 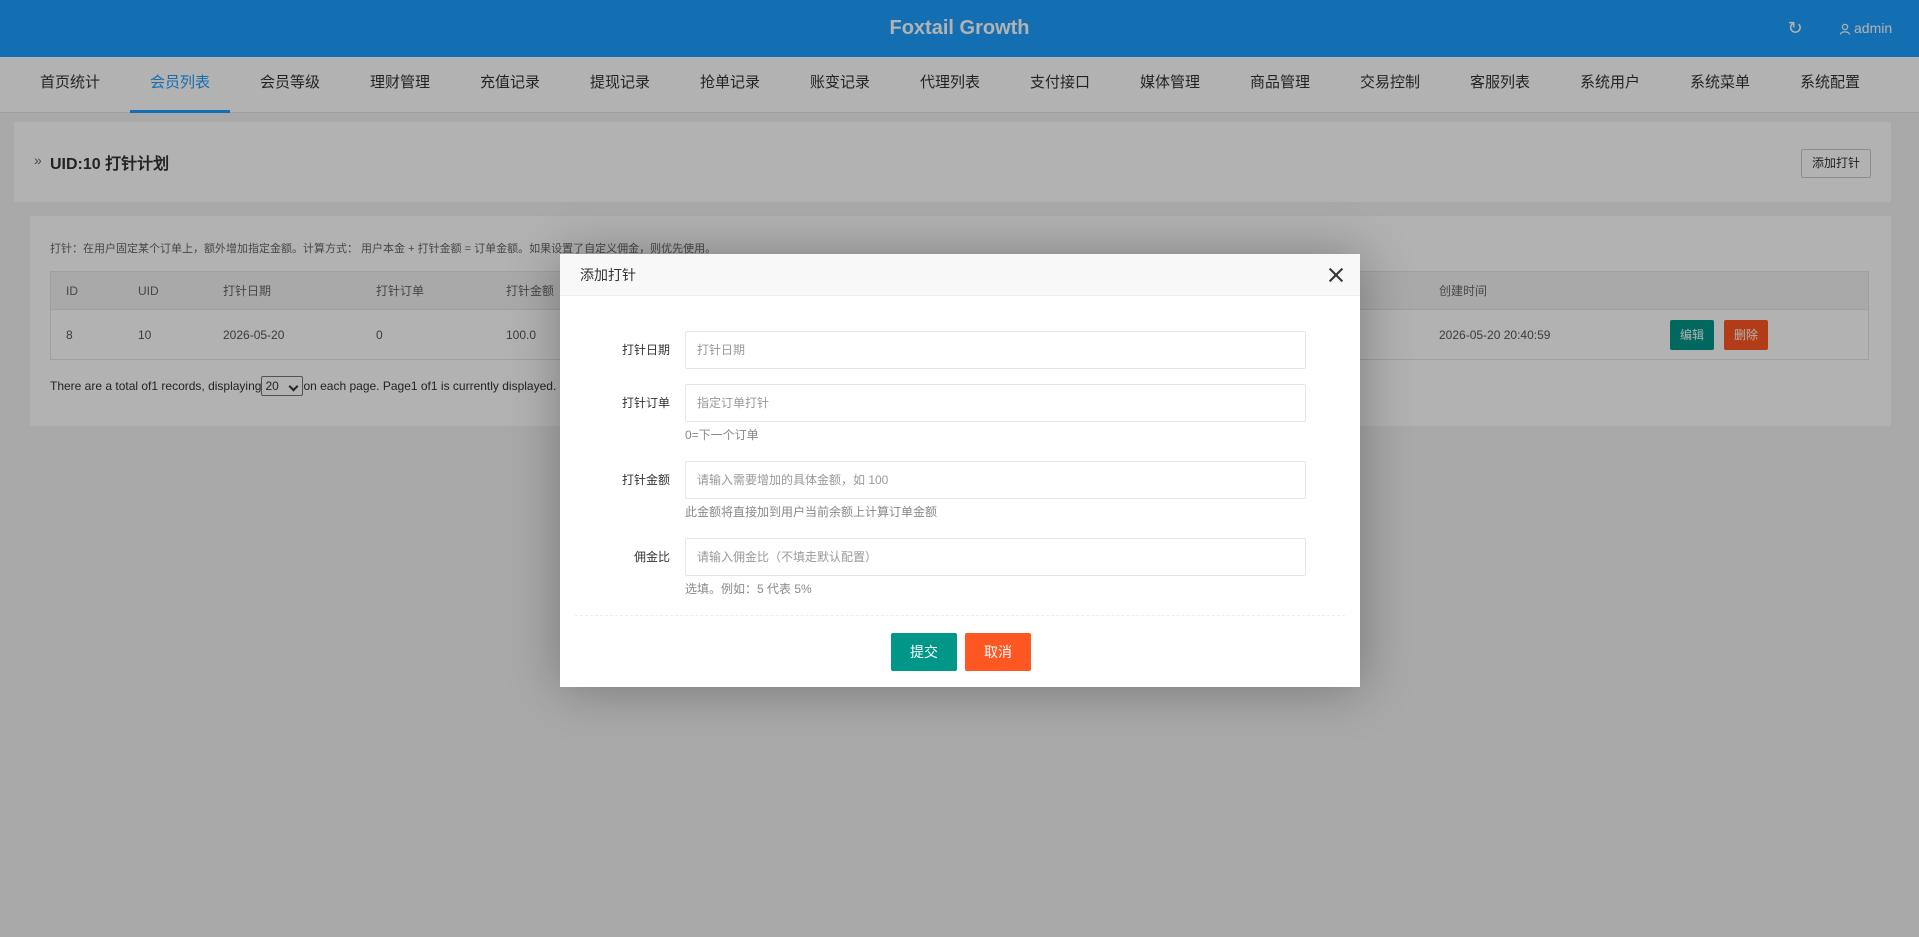 What do you see at coordinates (645, 350) in the screenshot?
I see `field-date-label: 打针日期` at bounding box center [645, 350].